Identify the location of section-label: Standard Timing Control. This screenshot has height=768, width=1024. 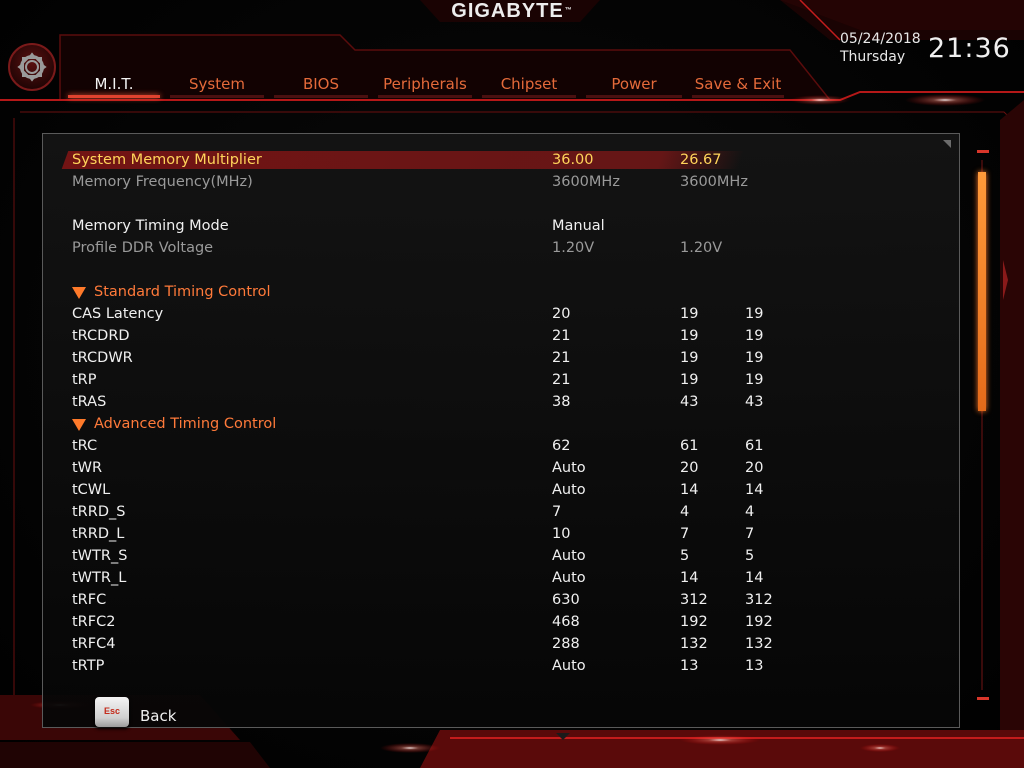
(182, 292).